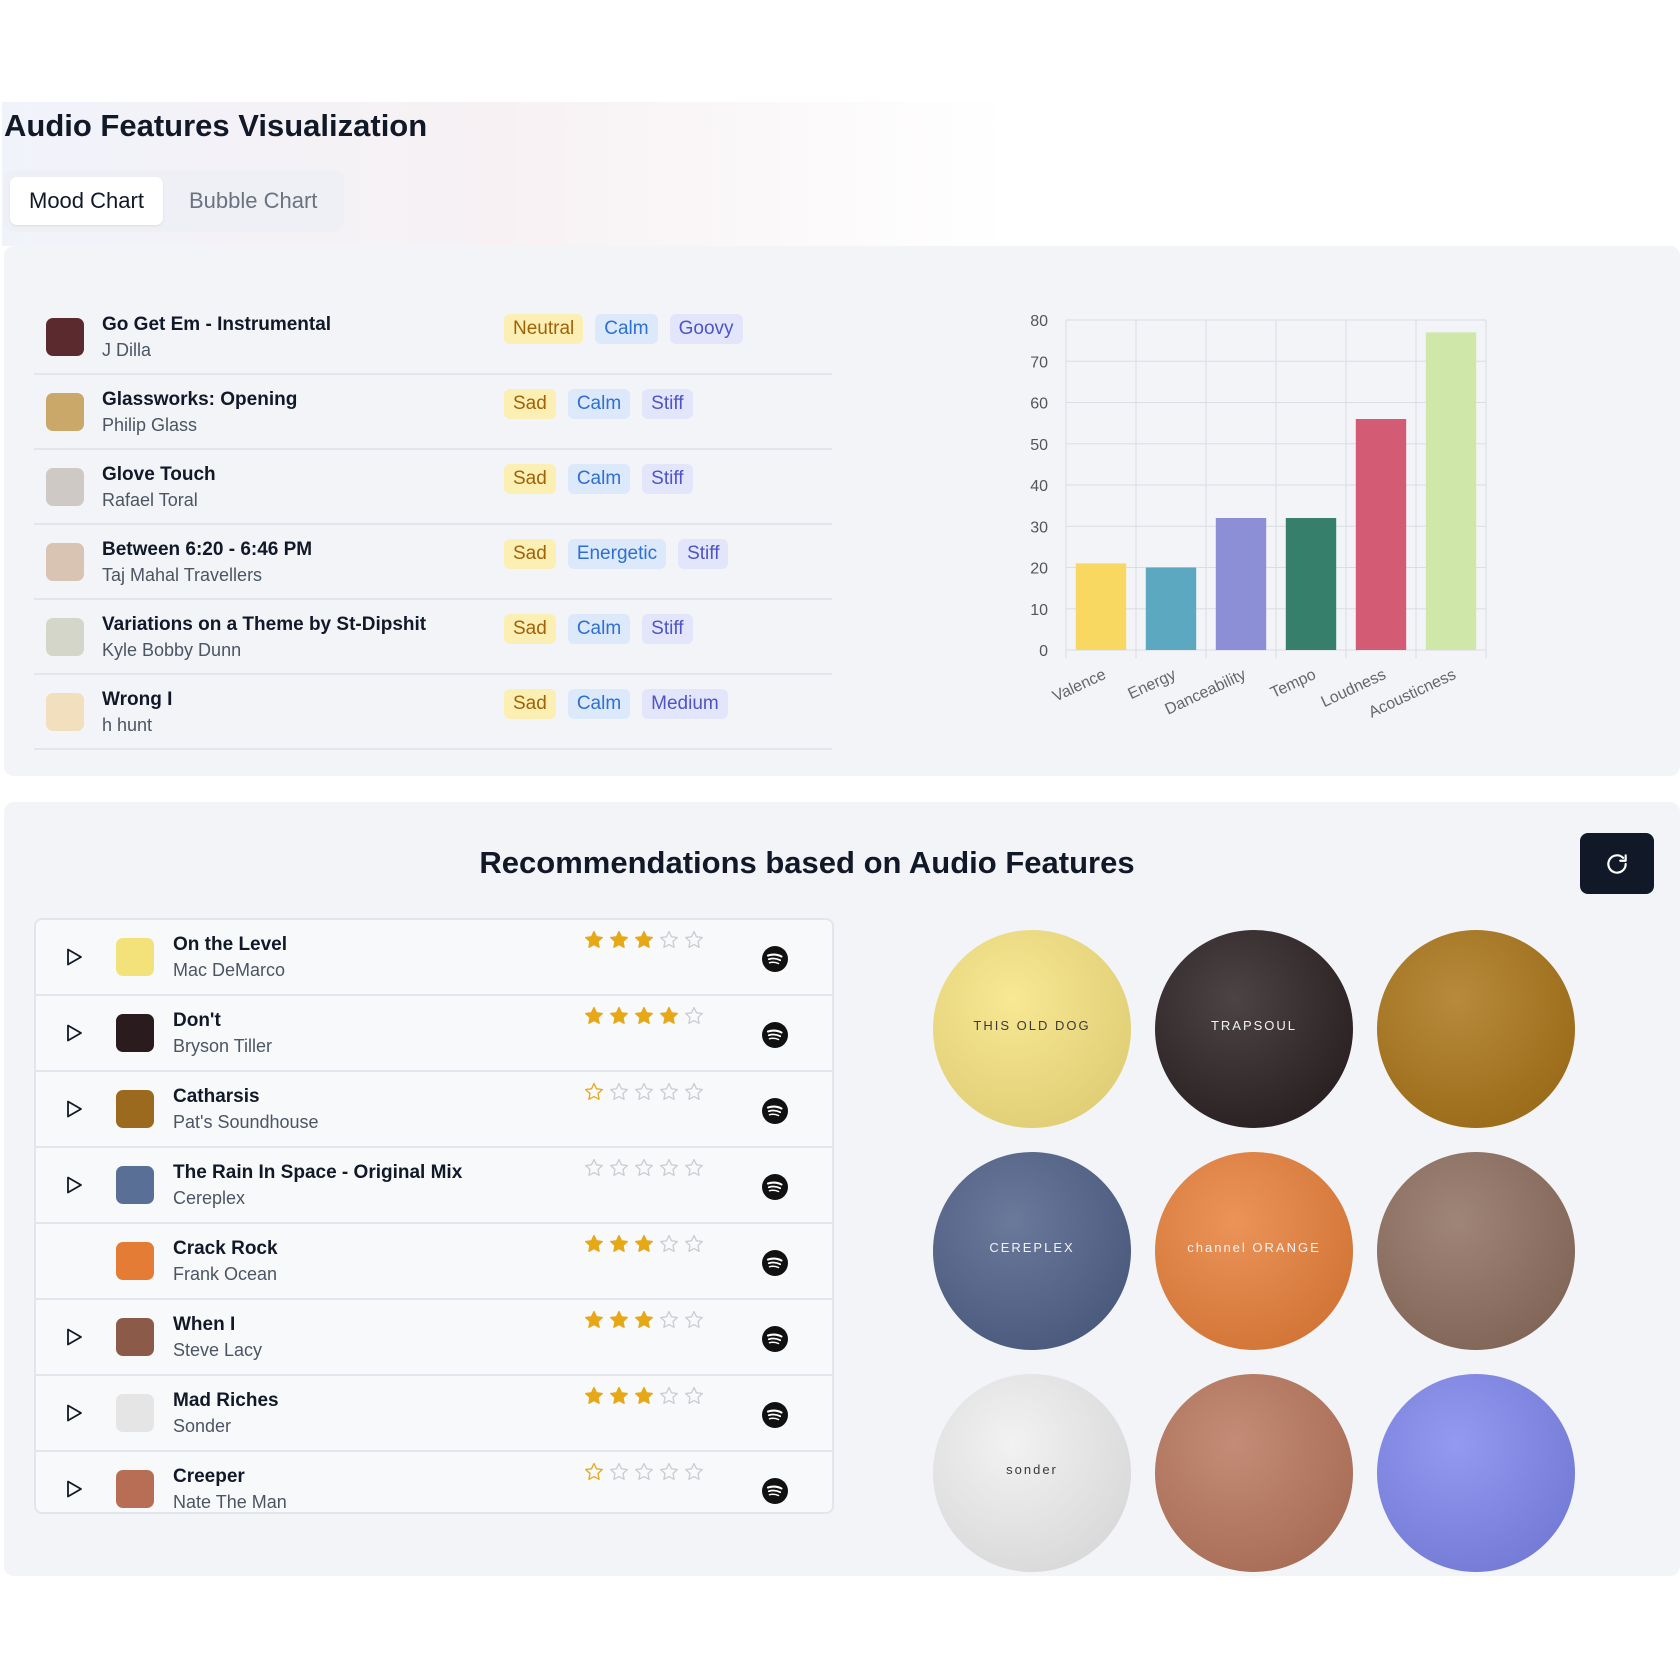 This screenshot has width=1680, height=1680. What do you see at coordinates (1476, 1251) in the screenshot?
I see `cover-when-i` at bounding box center [1476, 1251].